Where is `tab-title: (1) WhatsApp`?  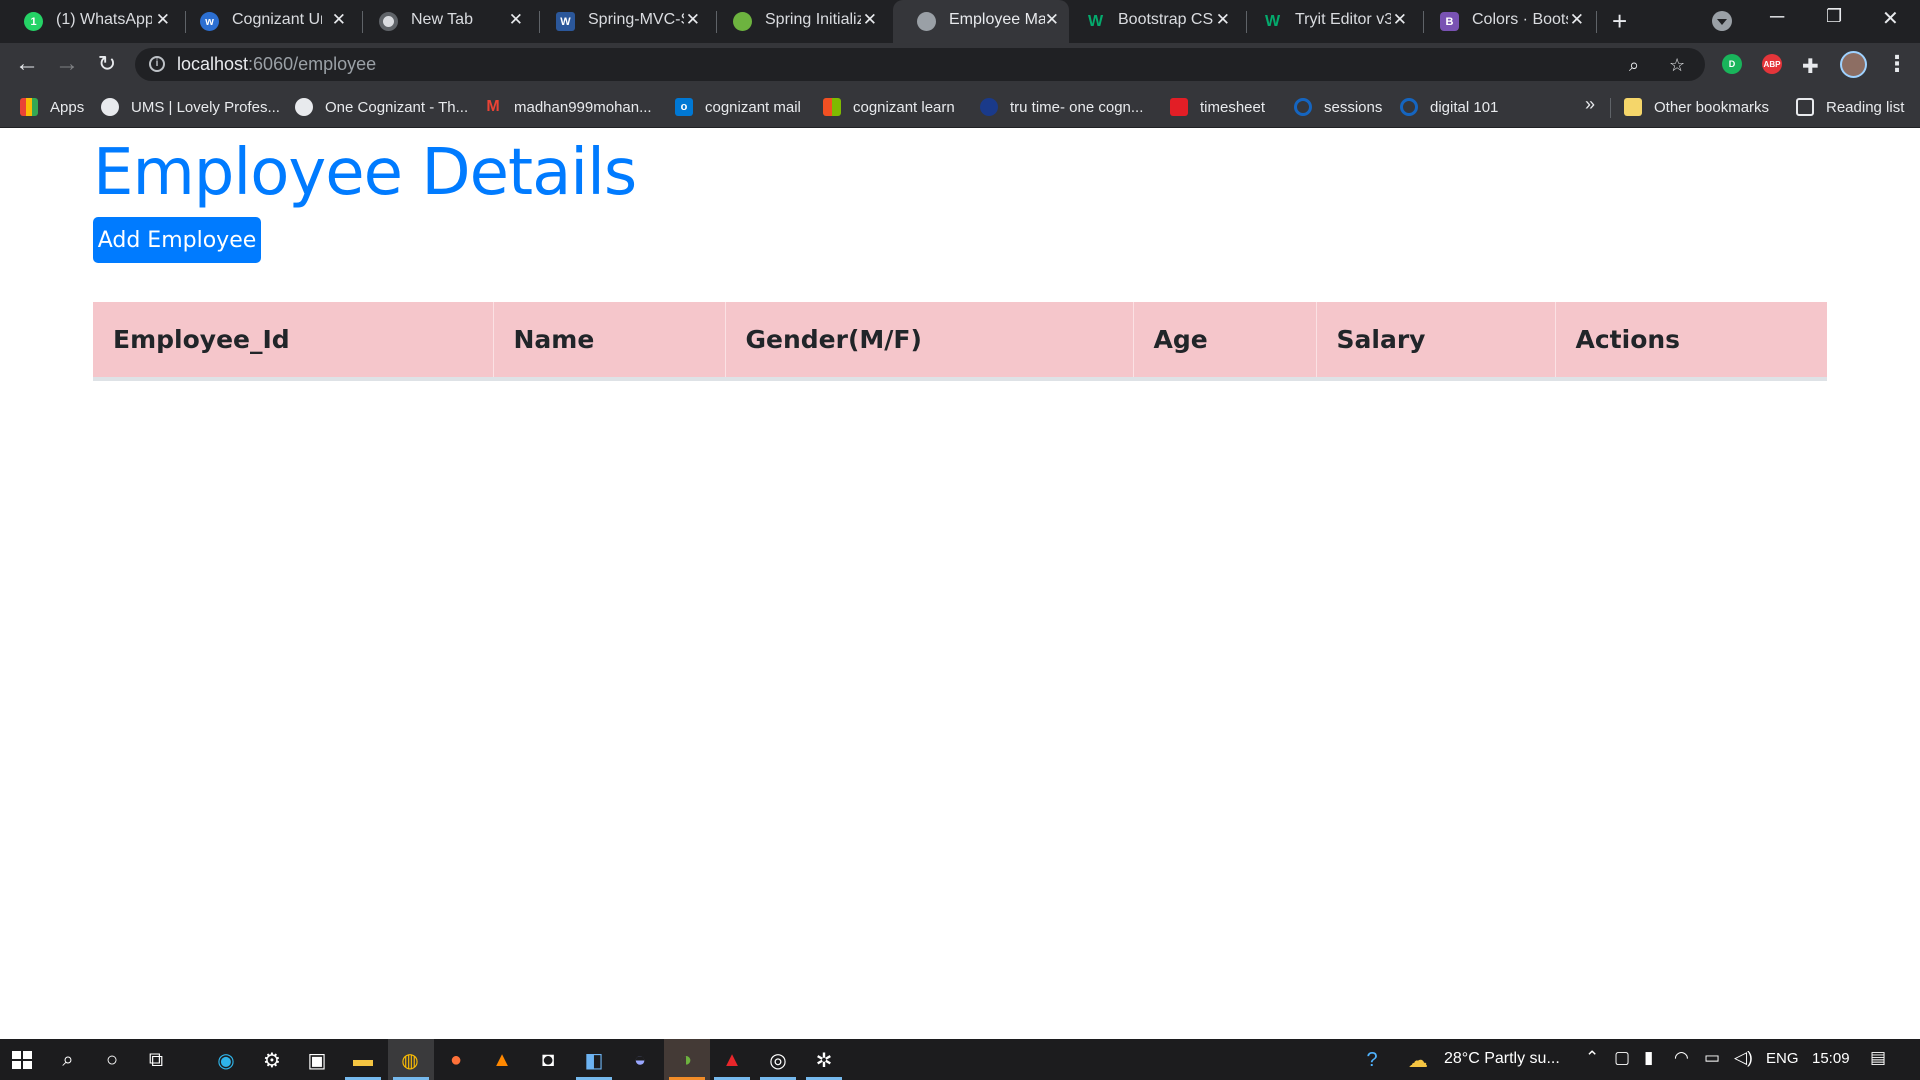
tab-title: (1) WhatsApp is located at coordinates (104, 19).